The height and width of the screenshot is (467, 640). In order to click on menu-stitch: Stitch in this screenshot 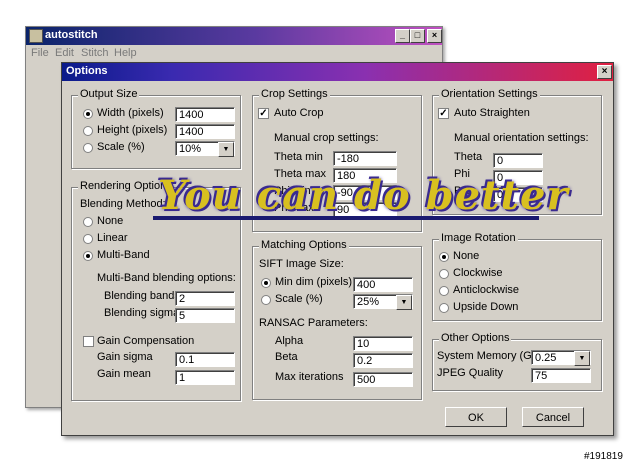, I will do `click(95, 53)`.